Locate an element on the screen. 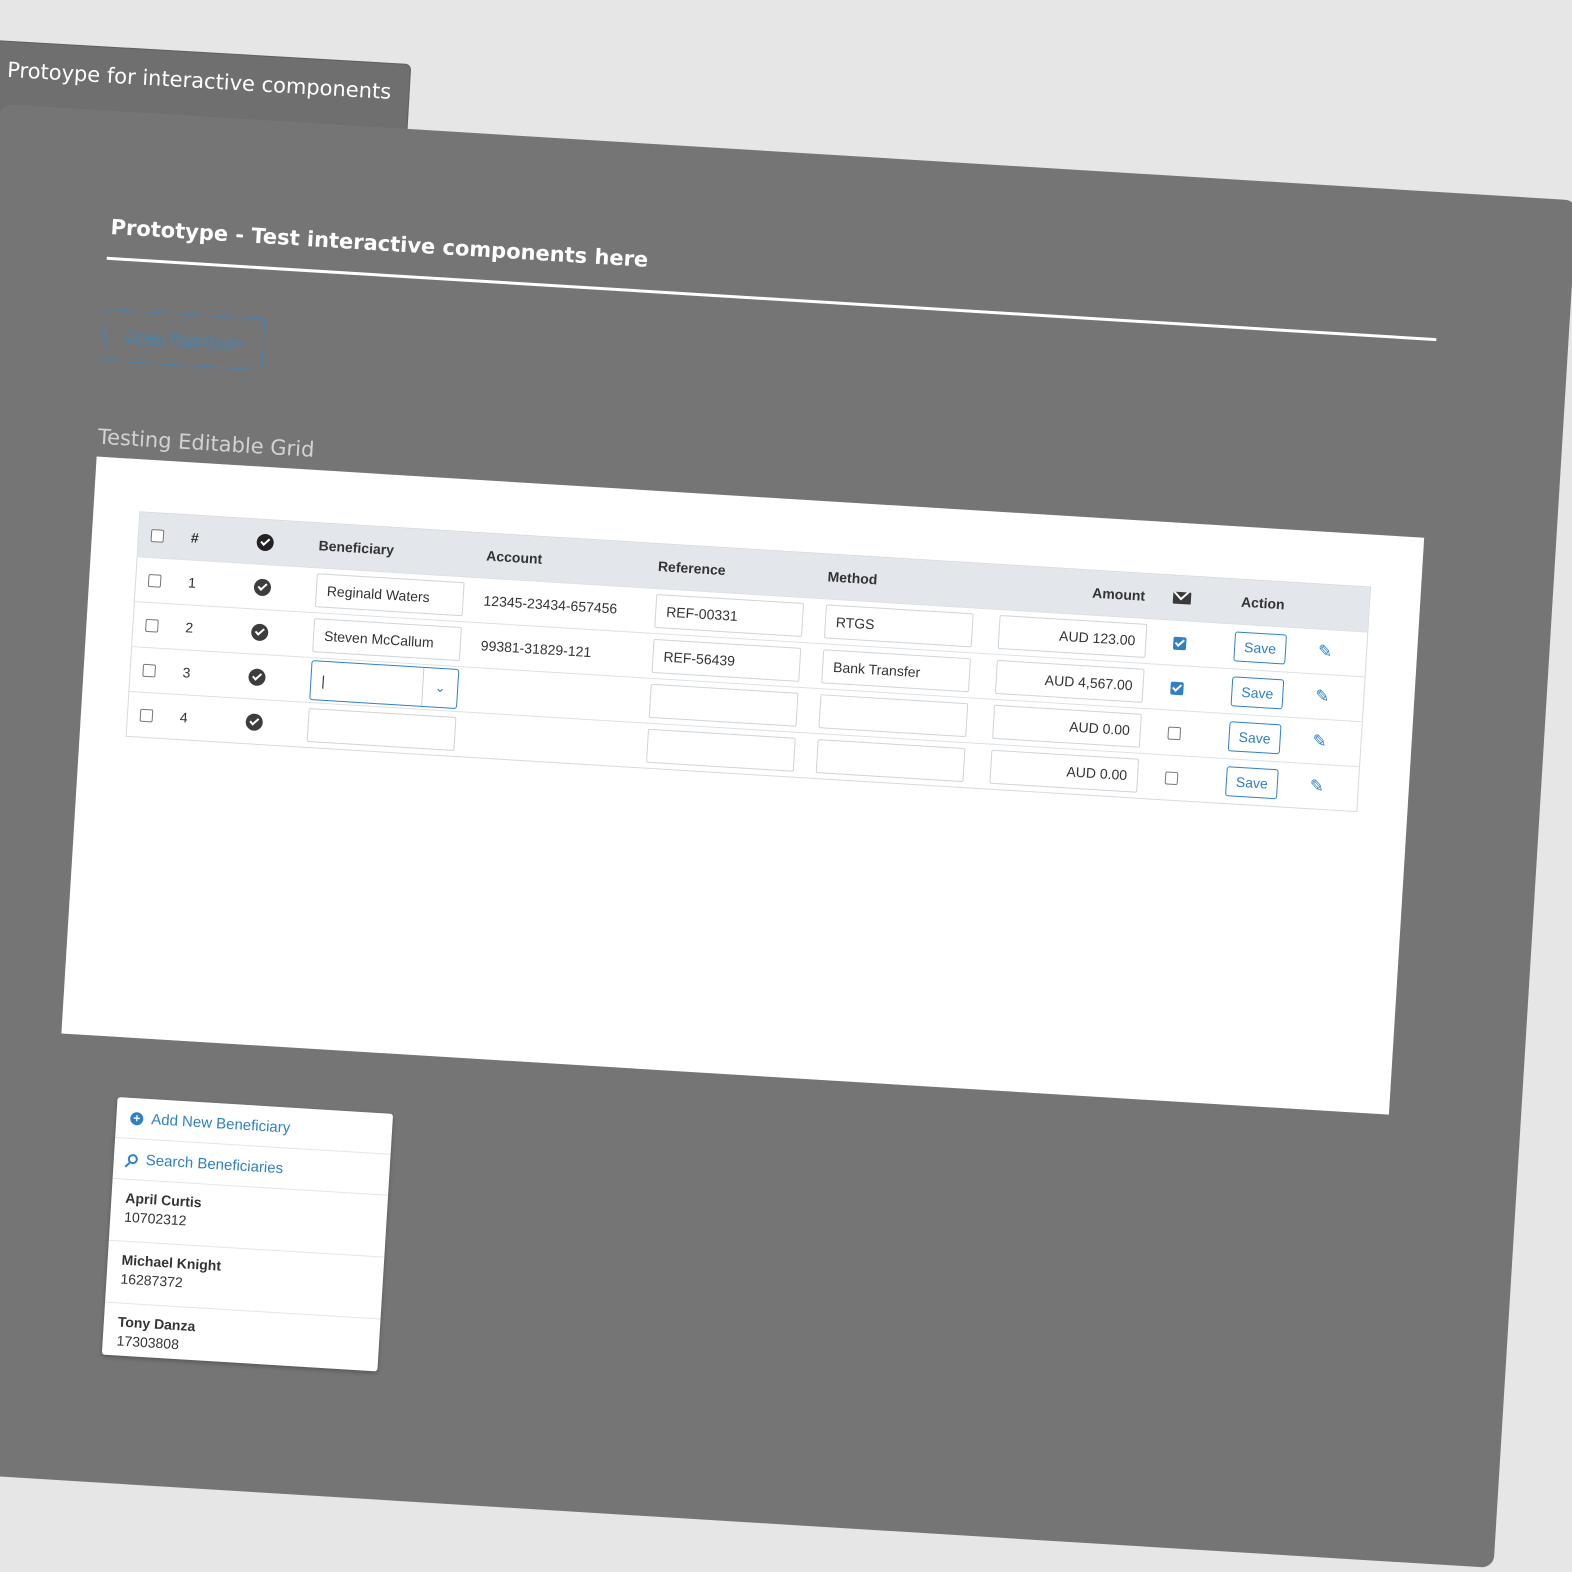 Image resolution: width=1572 pixels, height=1572 pixels. method-input: RTGS is located at coordinates (898, 626).